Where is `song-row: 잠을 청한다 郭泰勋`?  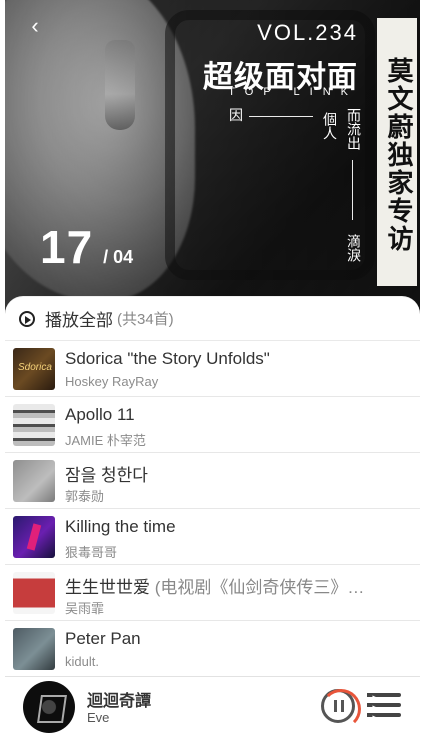 song-row: 잠을 청한다 郭泰勋 is located at coordinates (212, 481).